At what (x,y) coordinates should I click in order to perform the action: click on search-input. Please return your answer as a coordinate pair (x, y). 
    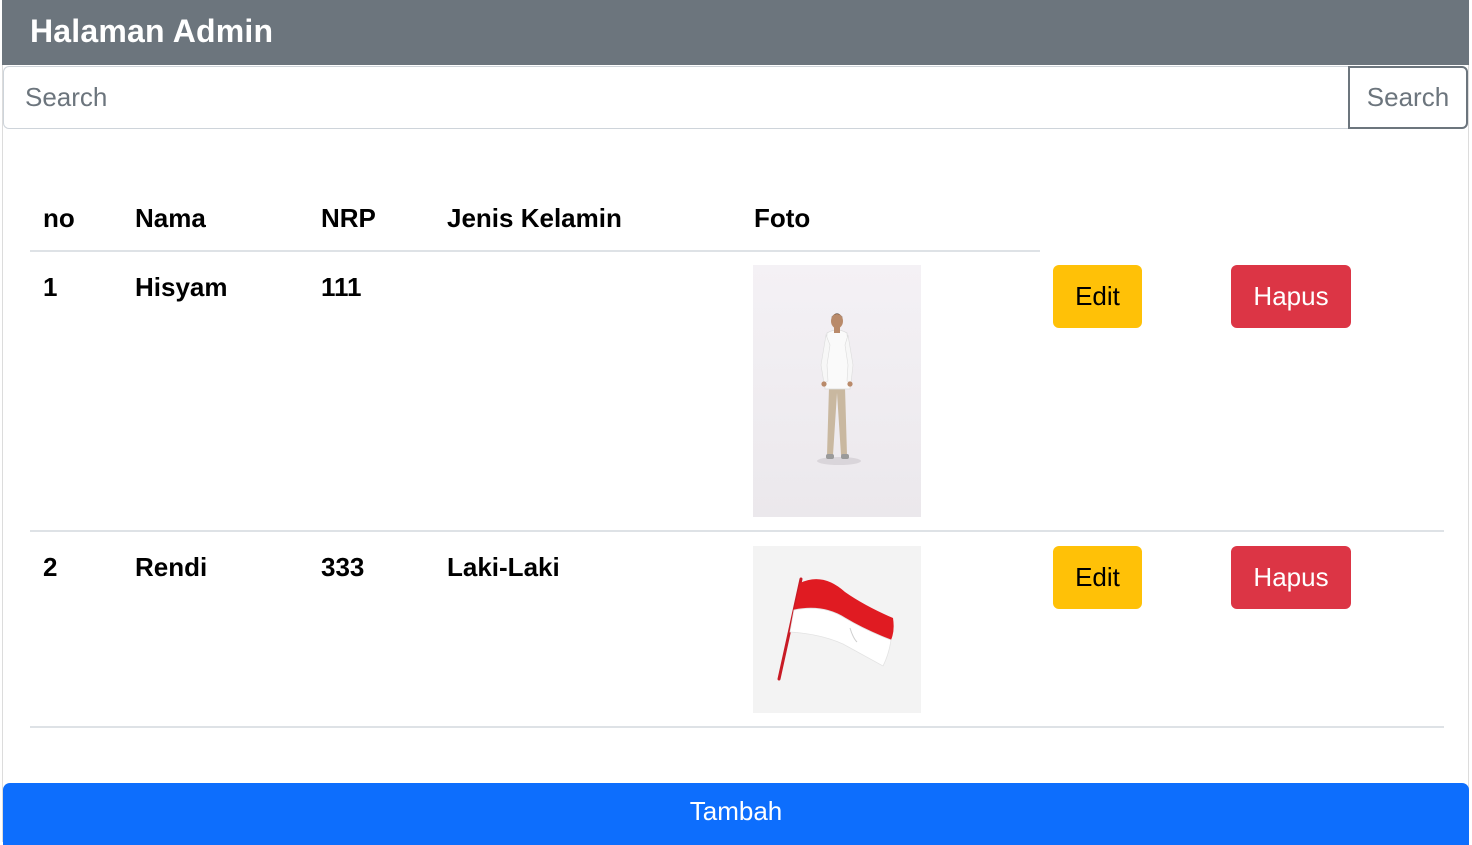
    Looking at the image, I should click on (676, 97).